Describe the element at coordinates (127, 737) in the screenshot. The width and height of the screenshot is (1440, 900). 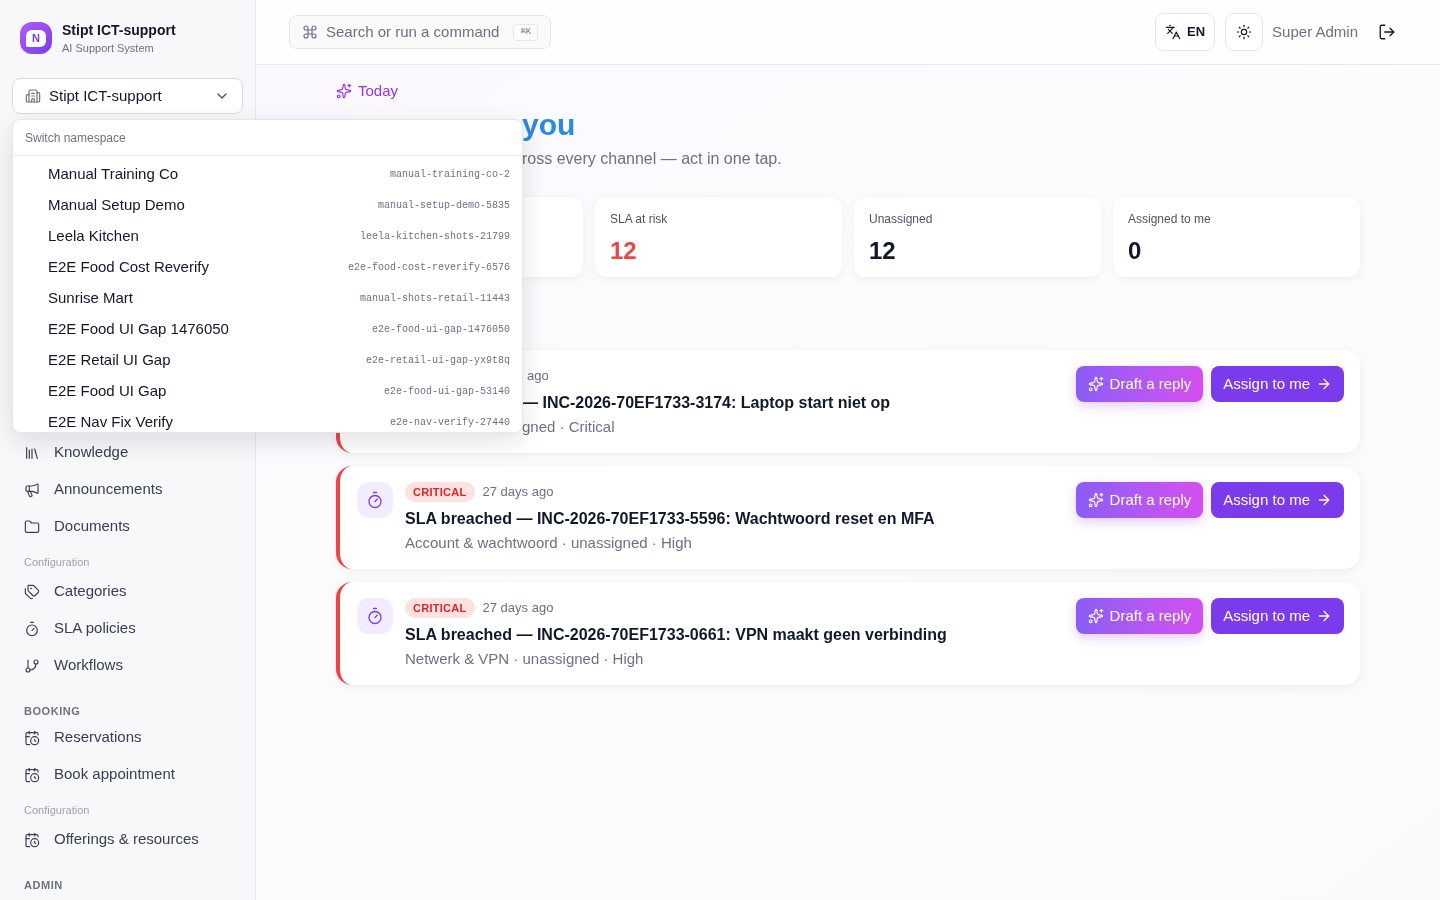
I see `nav-link: Reservations` at that location.